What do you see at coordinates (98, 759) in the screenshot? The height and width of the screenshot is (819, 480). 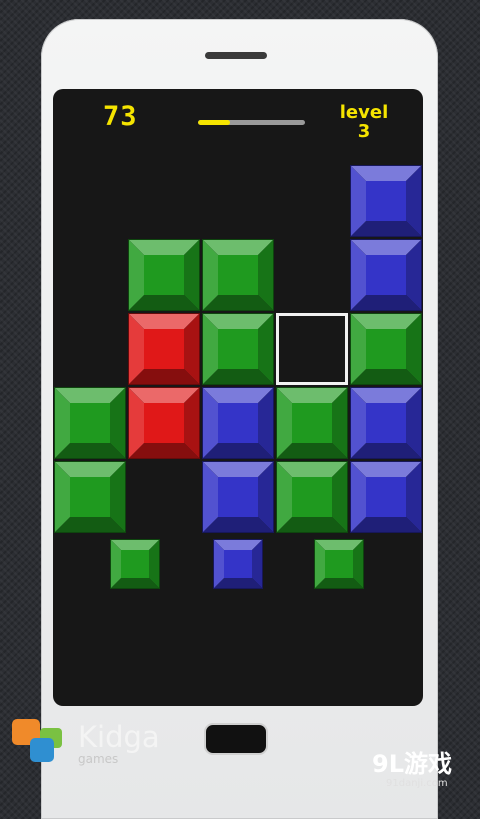 I see `kidga-logo-subtext: games` at bounding box center [98, 759].